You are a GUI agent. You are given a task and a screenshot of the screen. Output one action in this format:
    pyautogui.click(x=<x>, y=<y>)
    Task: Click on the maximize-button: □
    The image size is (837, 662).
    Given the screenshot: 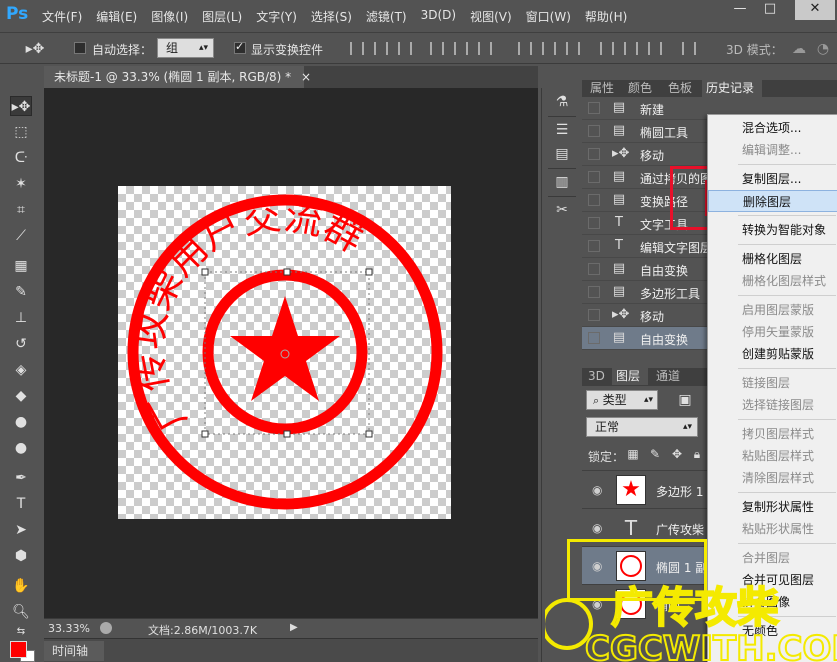 What is the action you would take?
    pyautogui.click(x=770, y=10)
    